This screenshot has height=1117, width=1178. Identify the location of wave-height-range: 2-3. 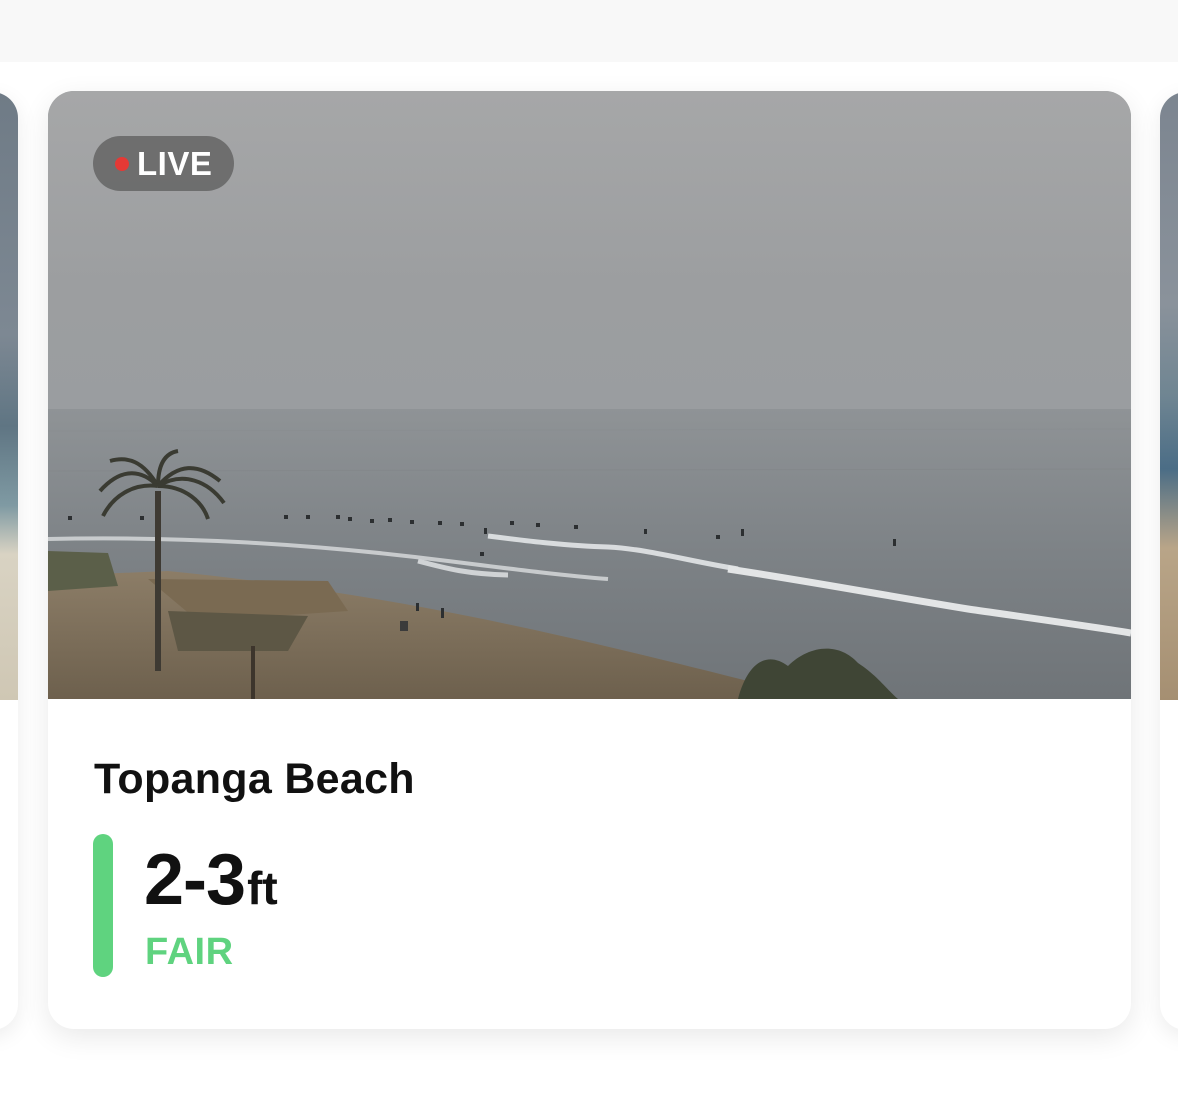
(195, 880).